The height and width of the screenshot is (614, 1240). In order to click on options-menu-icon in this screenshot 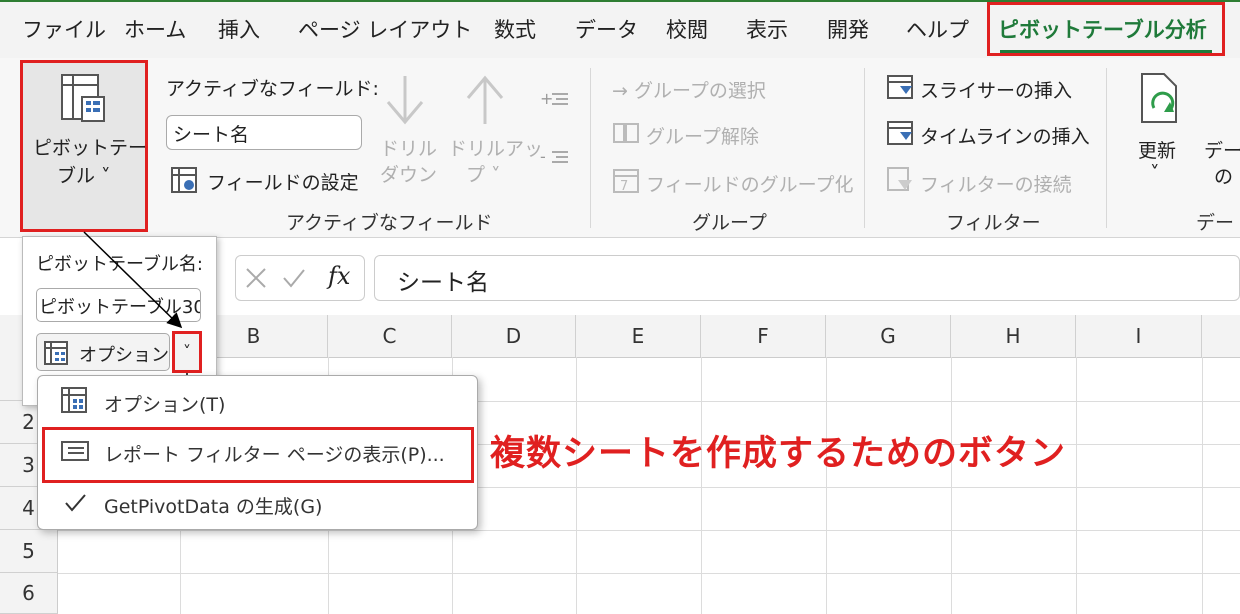, I will do `click(74, 400)`.